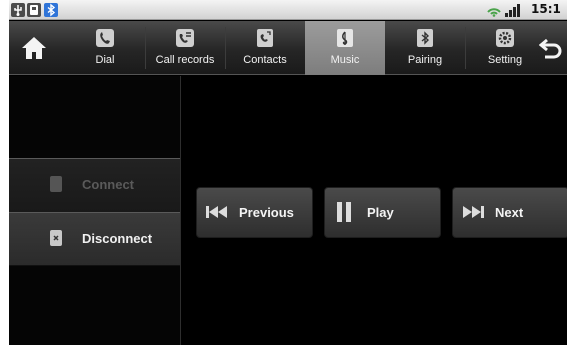 The width and height of the screenshot is (567, 345). What do you see at coordinates (265, 48) in the screenshot?
I see `tab-contacts: Contacts` at bounding box center [265, 48].